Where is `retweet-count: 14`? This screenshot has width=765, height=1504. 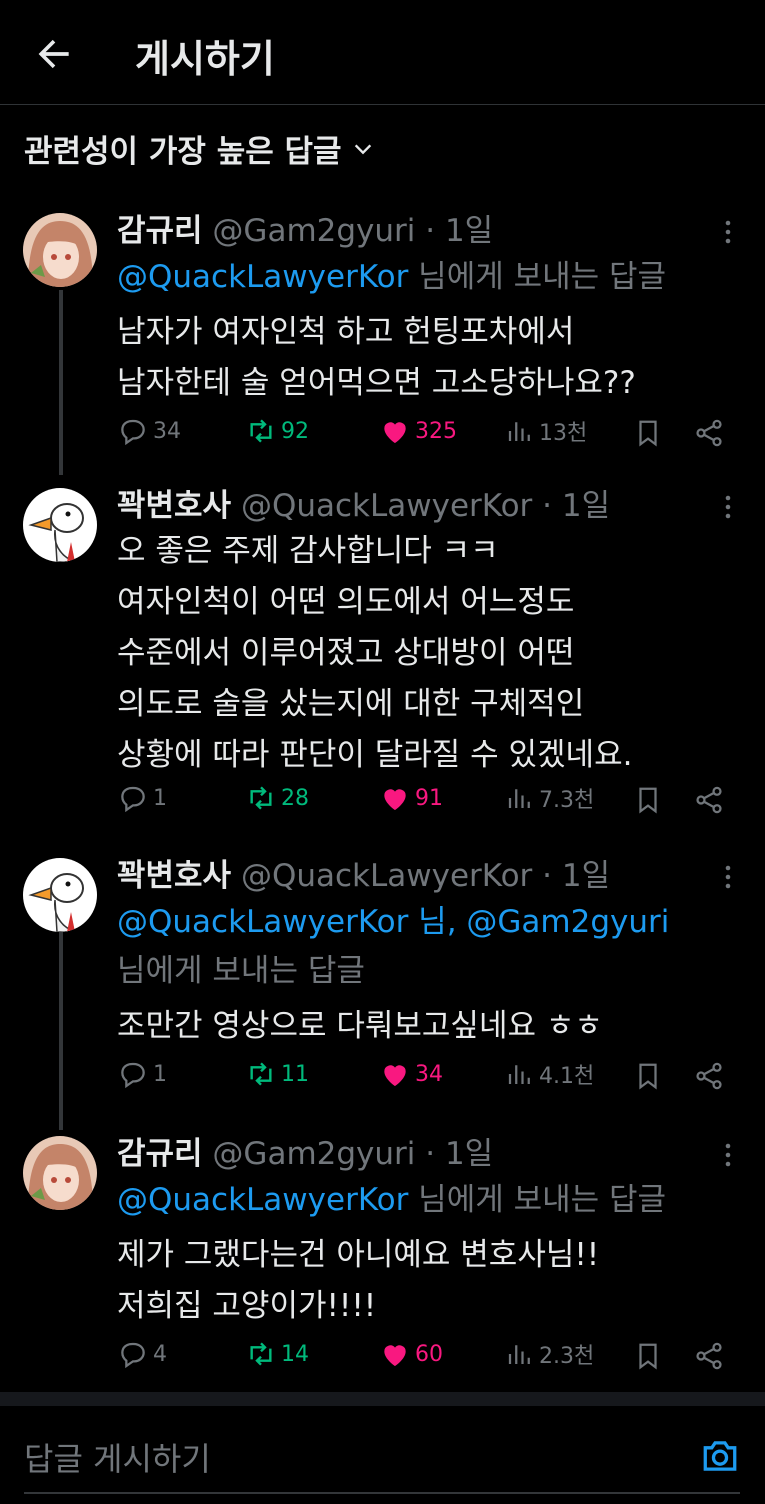 retweet-count: 14 is located at coordinates (295, 1354).